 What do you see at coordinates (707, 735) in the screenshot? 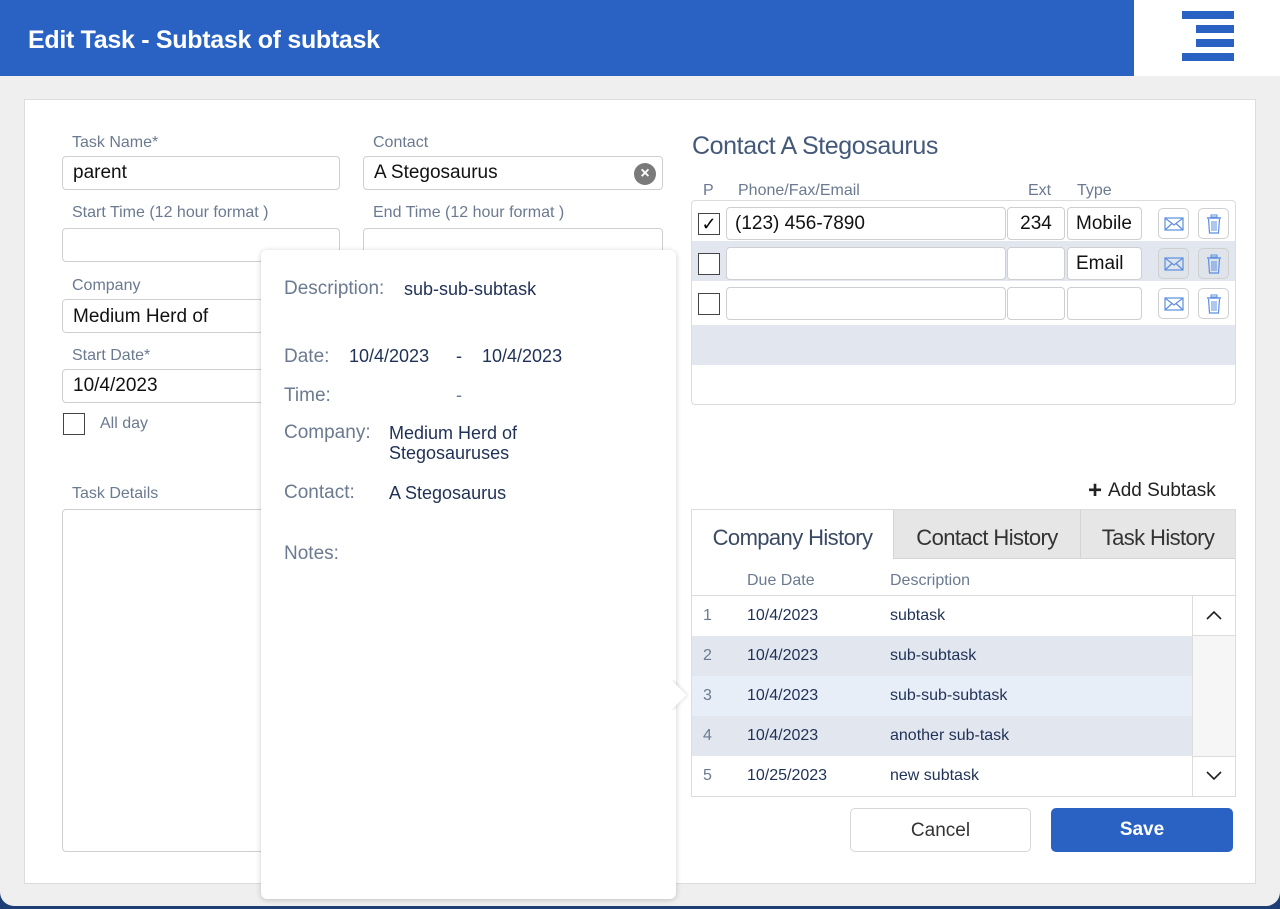
I see `row-number: 4` at bounding box center [707, 735].